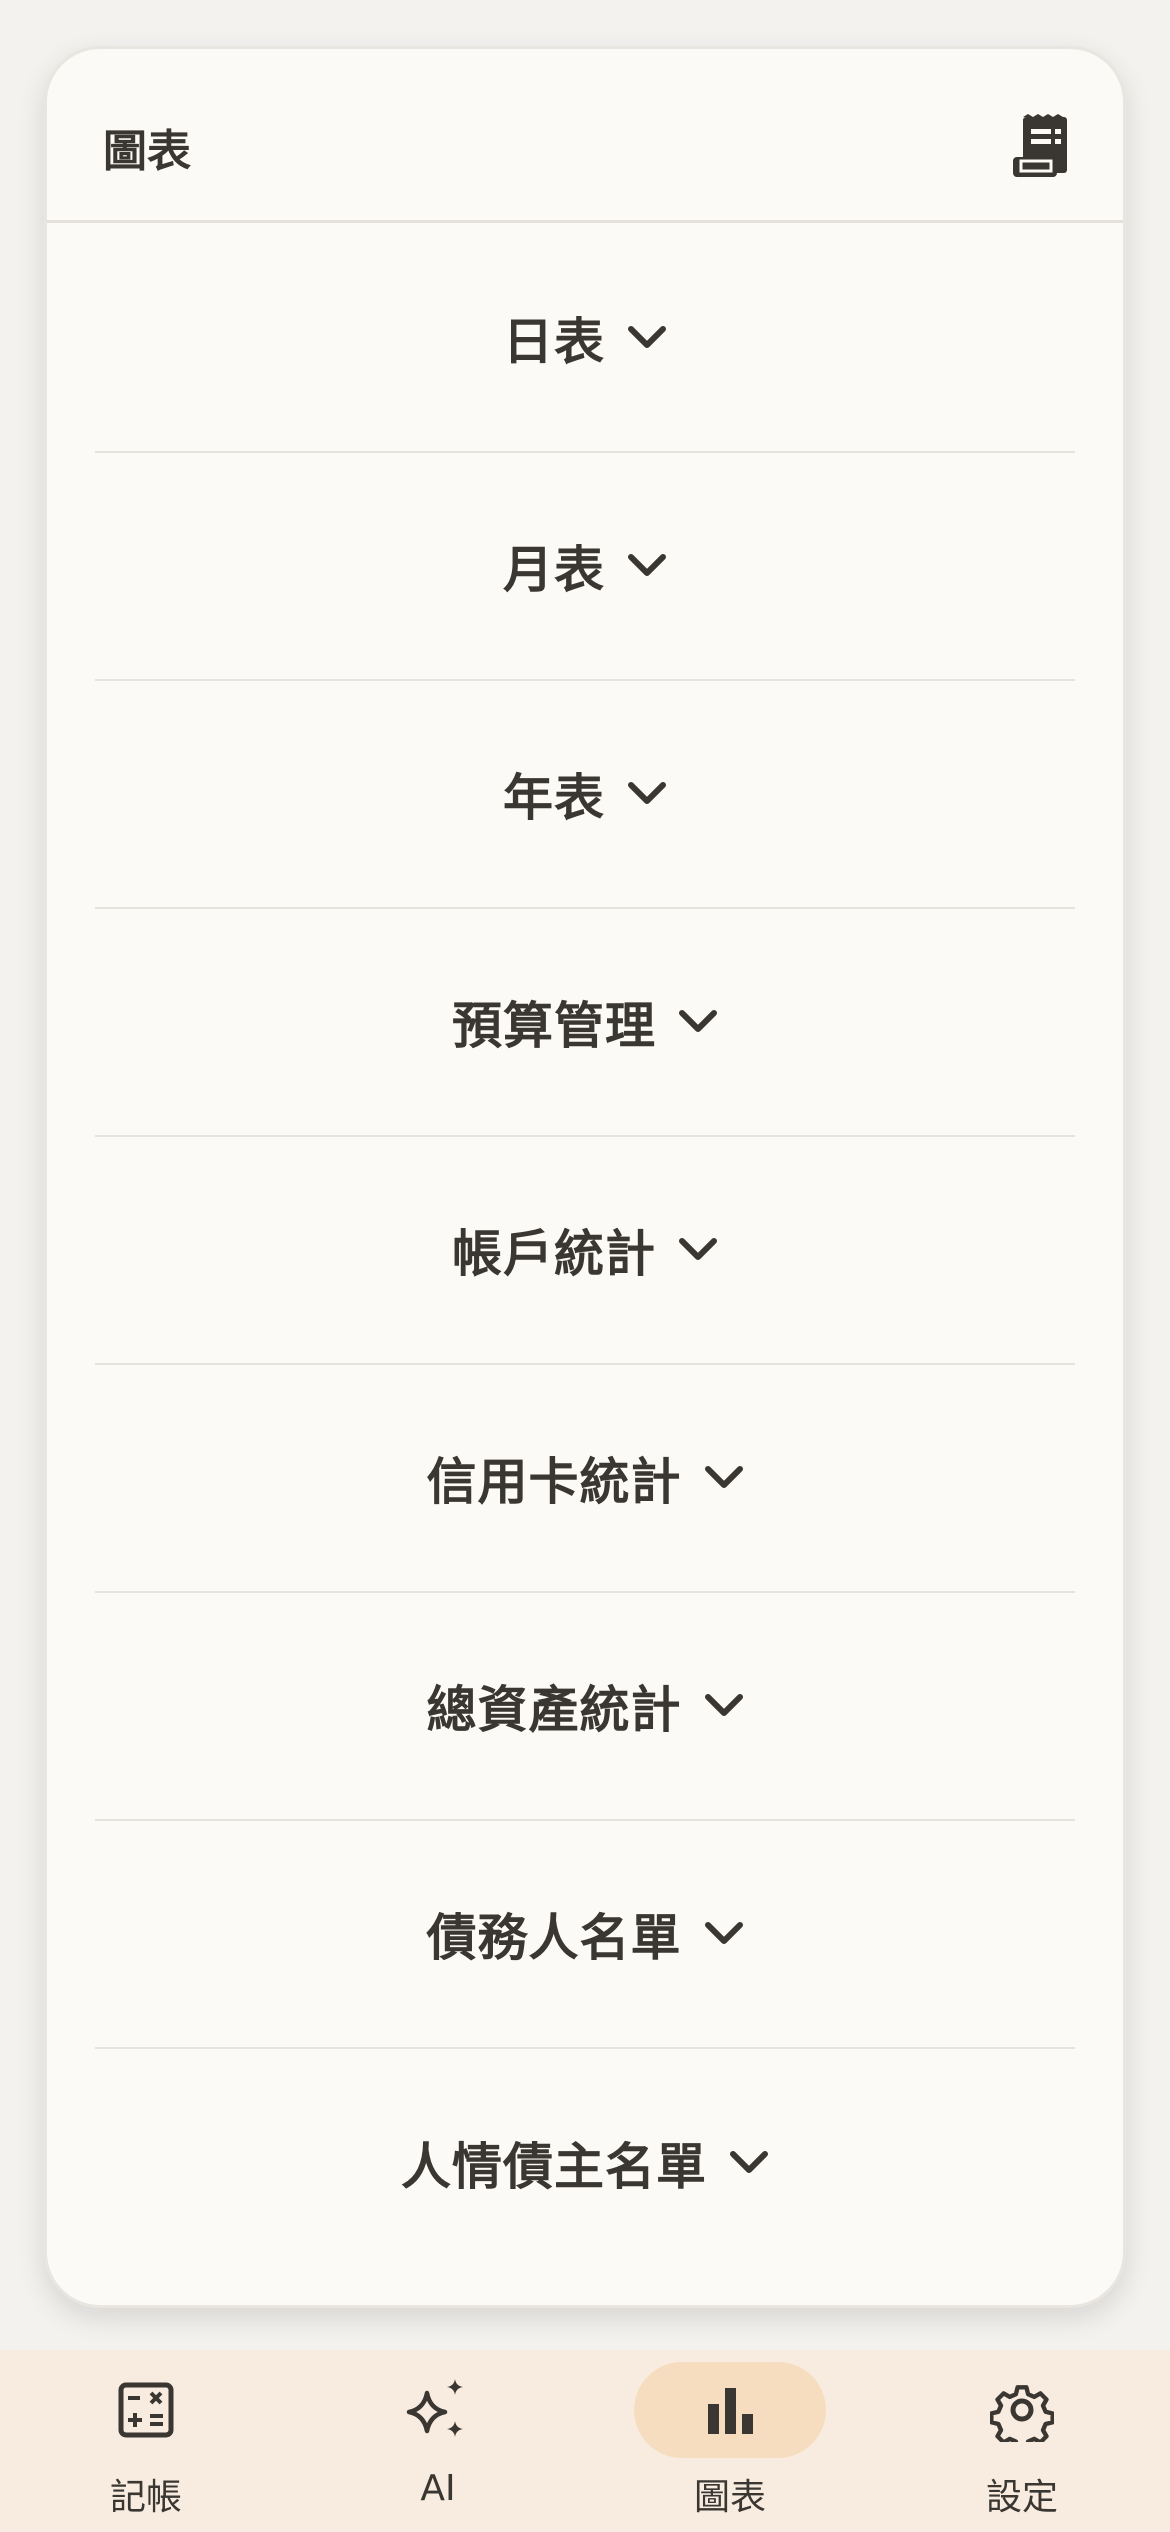 Image resolution: width=1170 pixels, height=2532 pixels. What do you see at coordinates (554, 1026) in the screenshot?
I see `section-label: 預算管理` at bounding box center [554, 1026].